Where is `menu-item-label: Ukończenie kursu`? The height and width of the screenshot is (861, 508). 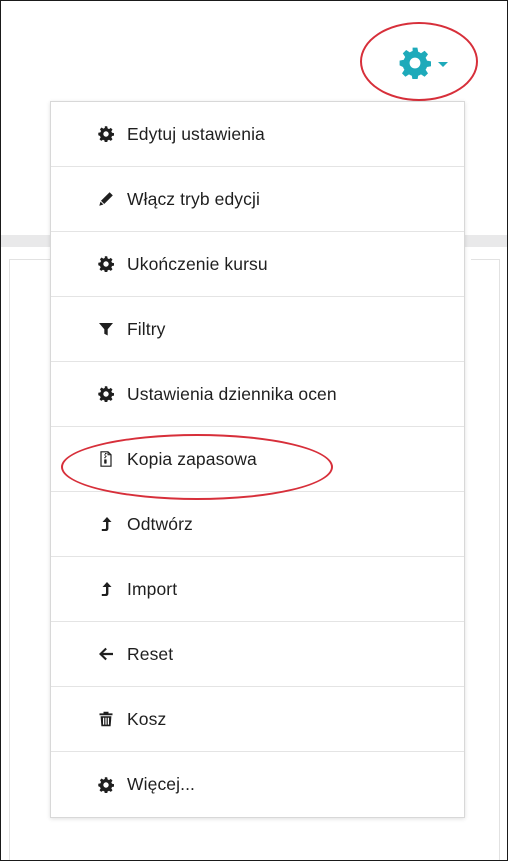 menu-item-label: Ukończenie kursu is located at coordinates (197, 263).